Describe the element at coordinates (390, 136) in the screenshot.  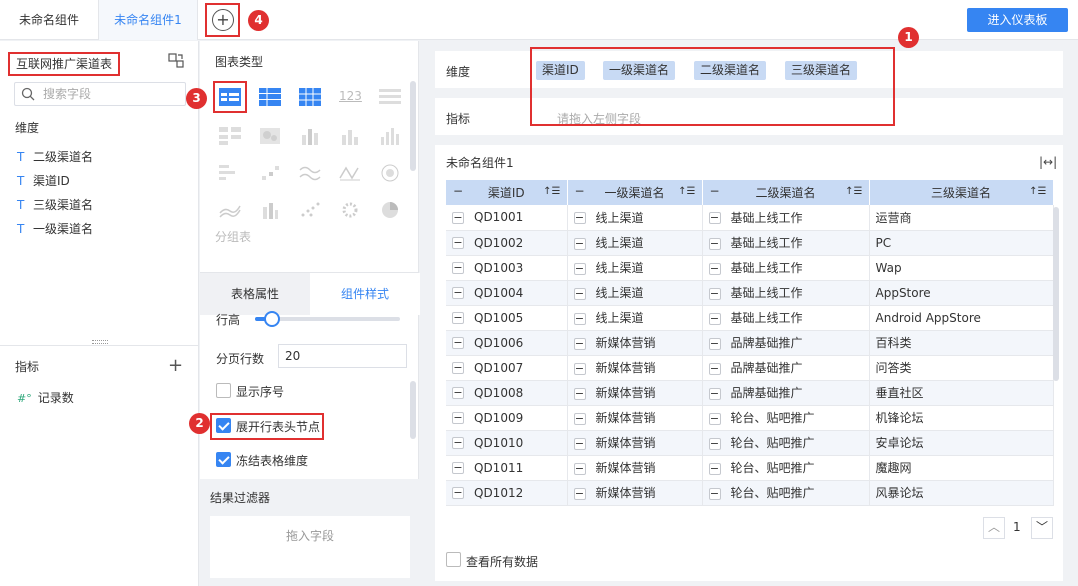
I see `column-chart-icon` at that location.